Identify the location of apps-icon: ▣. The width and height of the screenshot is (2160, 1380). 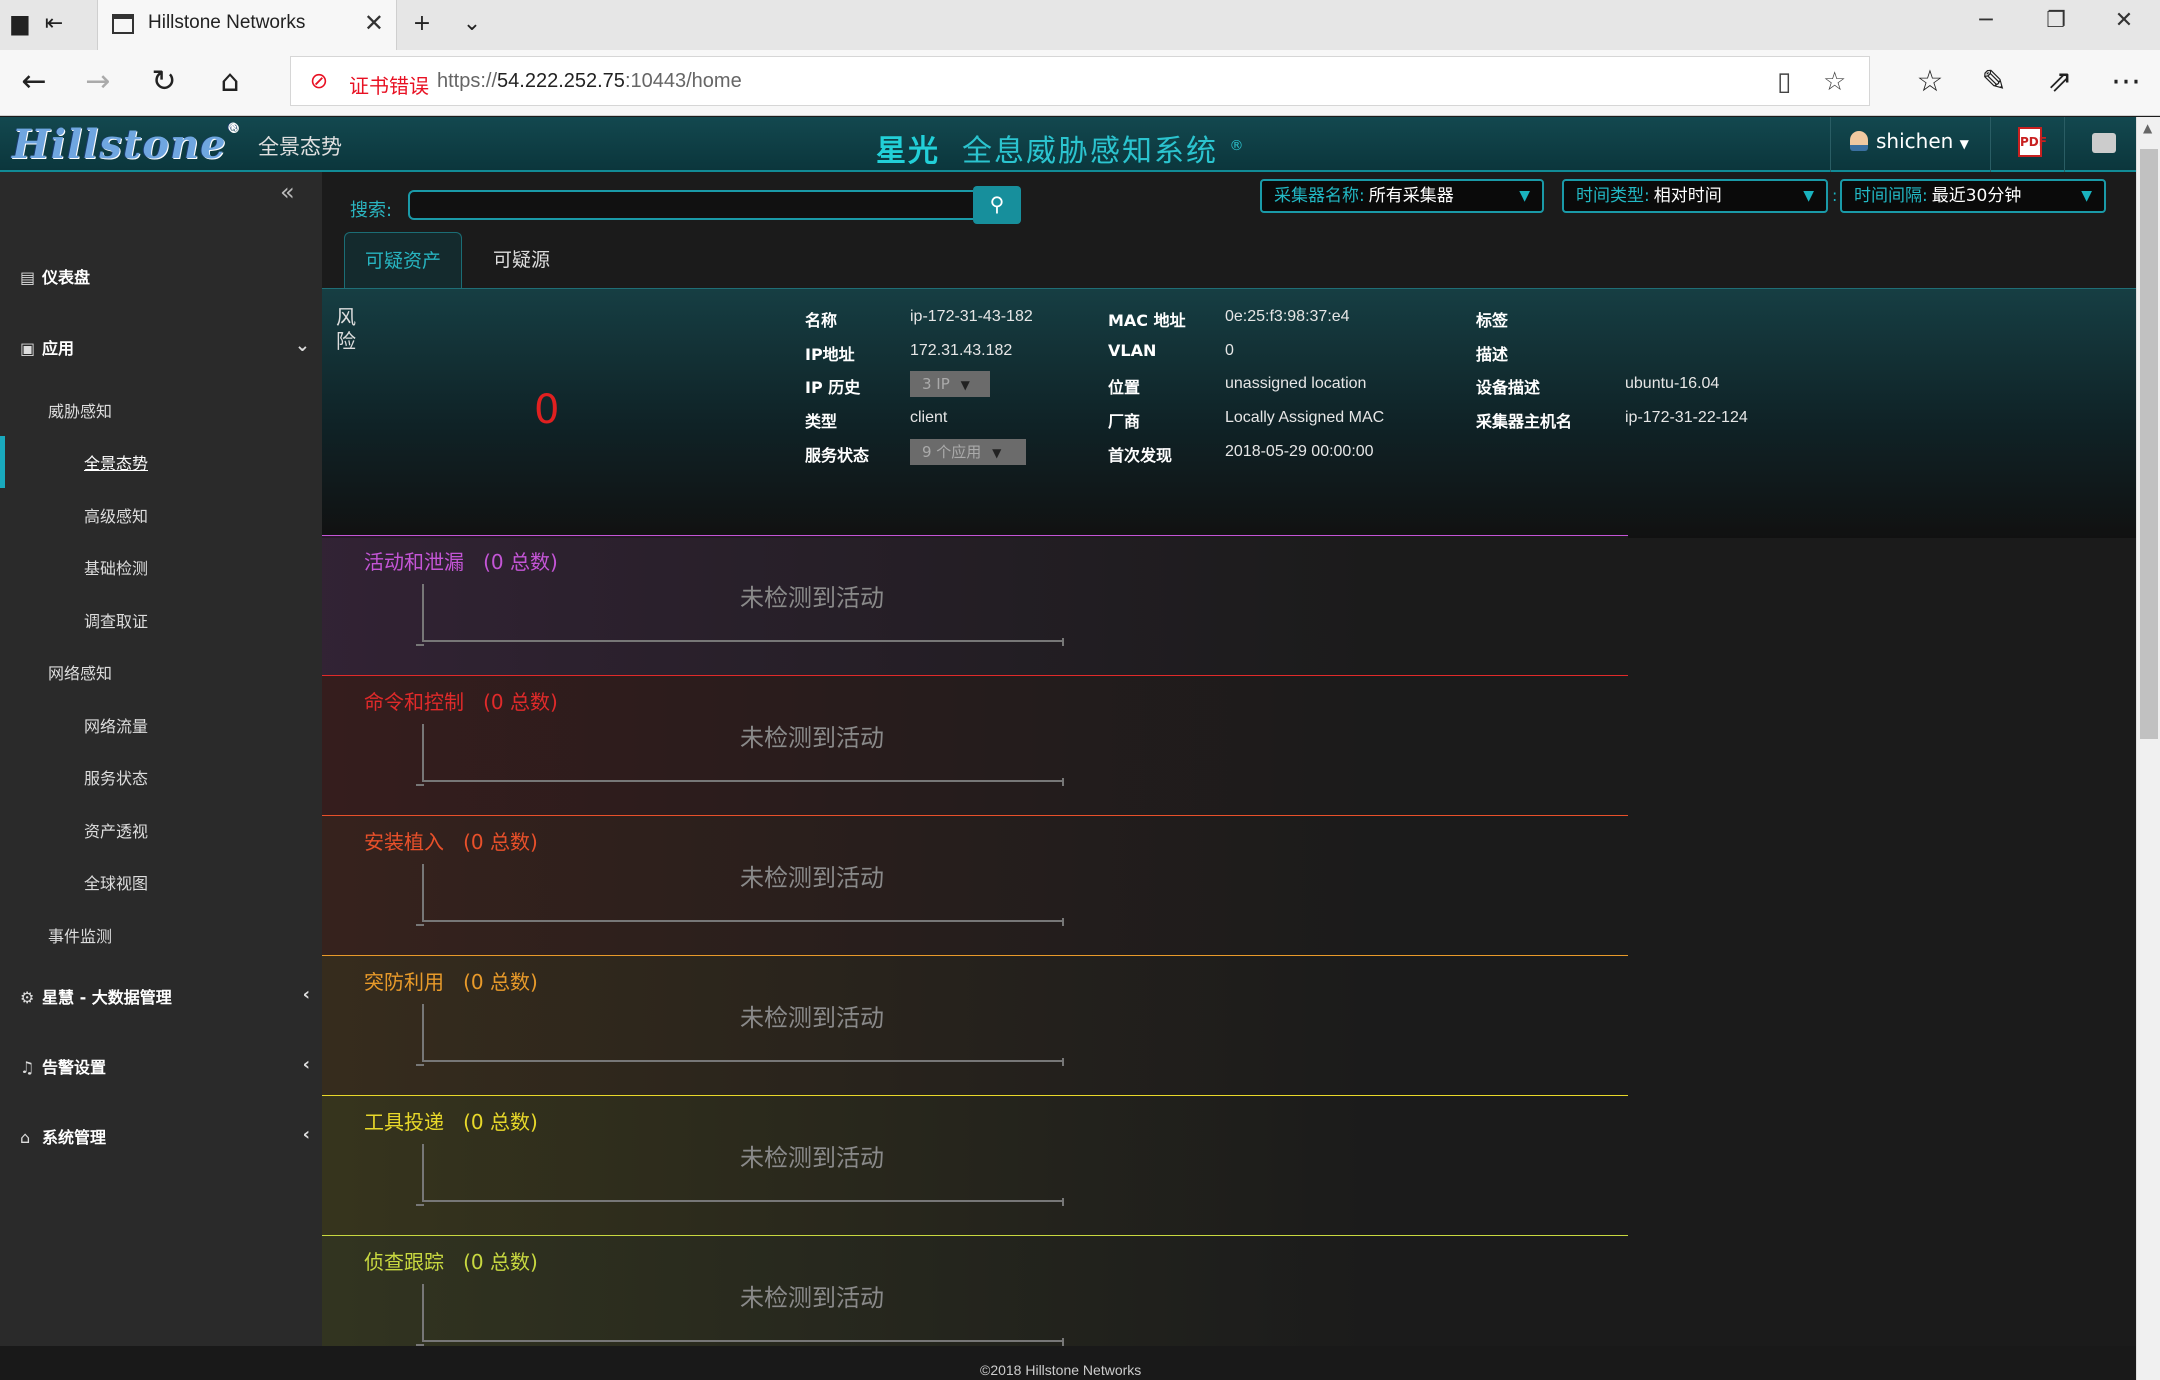
(28, 348).